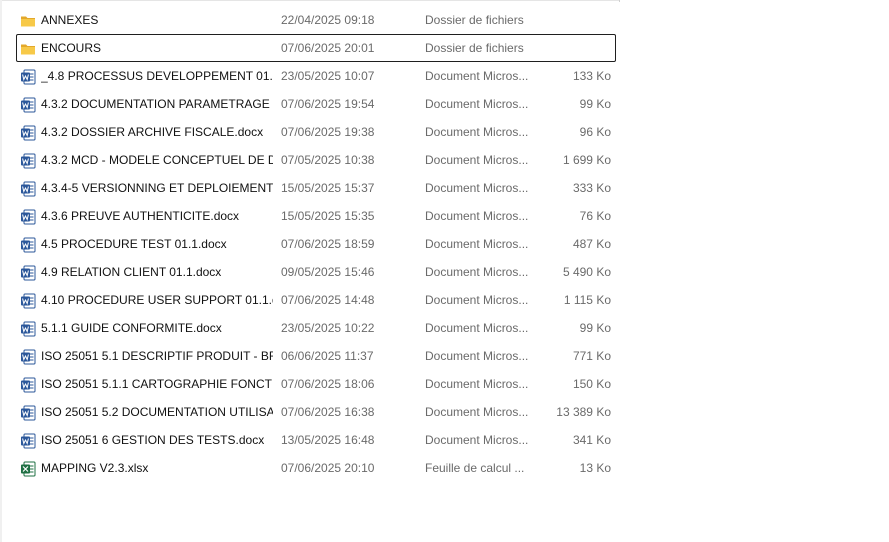 The height and width of the screenshot is (542, 889). Describe the element at coordinates (311, 0) in the screenshot. I see `pane-top-edge` at that location.